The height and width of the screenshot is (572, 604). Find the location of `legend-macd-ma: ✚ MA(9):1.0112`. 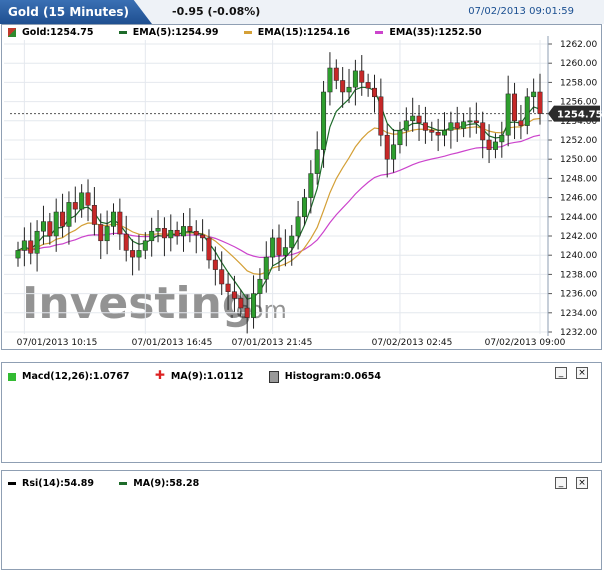

legend-macd-ma: ✚ MA(9):1.0112 is located at coordinates (199, 375).